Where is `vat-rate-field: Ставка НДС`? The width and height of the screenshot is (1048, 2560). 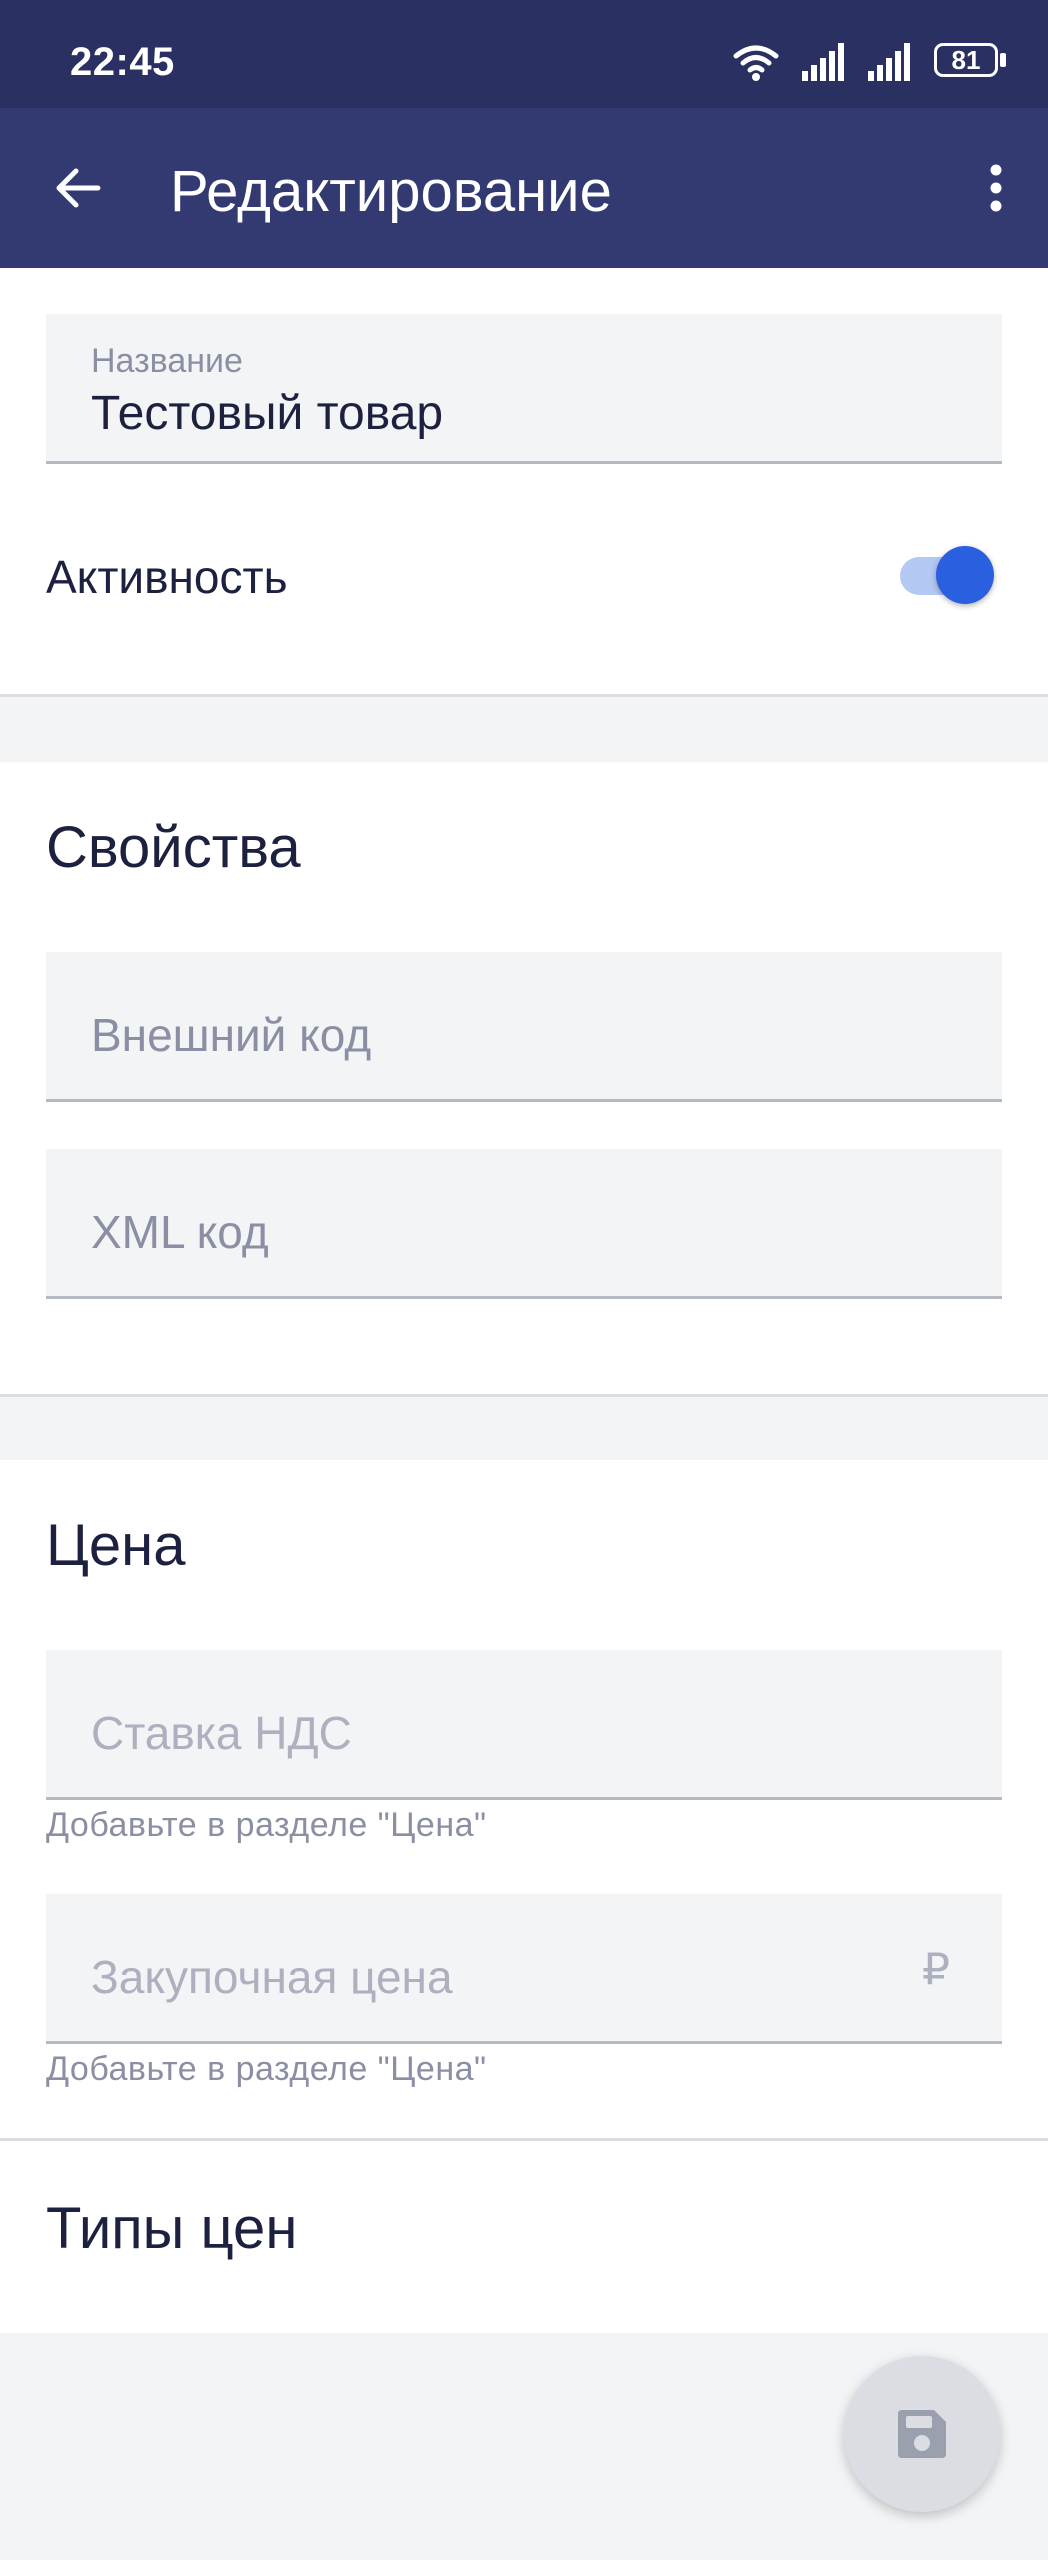
vat-rate-field: Ставка НДС is located at coordinates (524, 1725).